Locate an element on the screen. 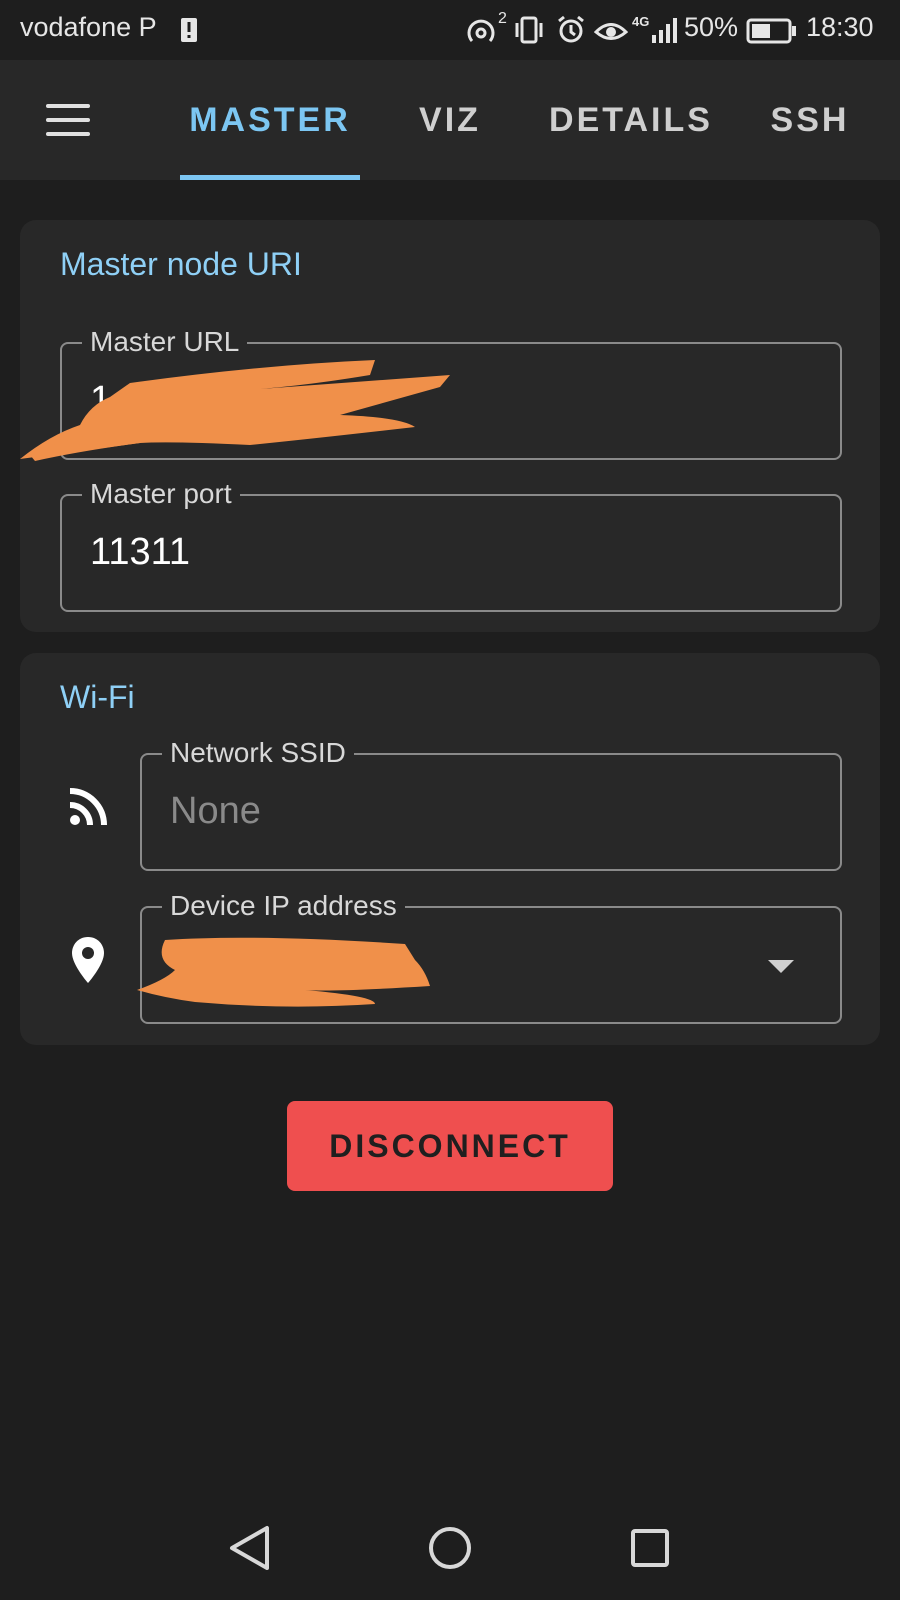 This screenshot has height=1600, width=900. menu-button is located at coordinates (68, 121).